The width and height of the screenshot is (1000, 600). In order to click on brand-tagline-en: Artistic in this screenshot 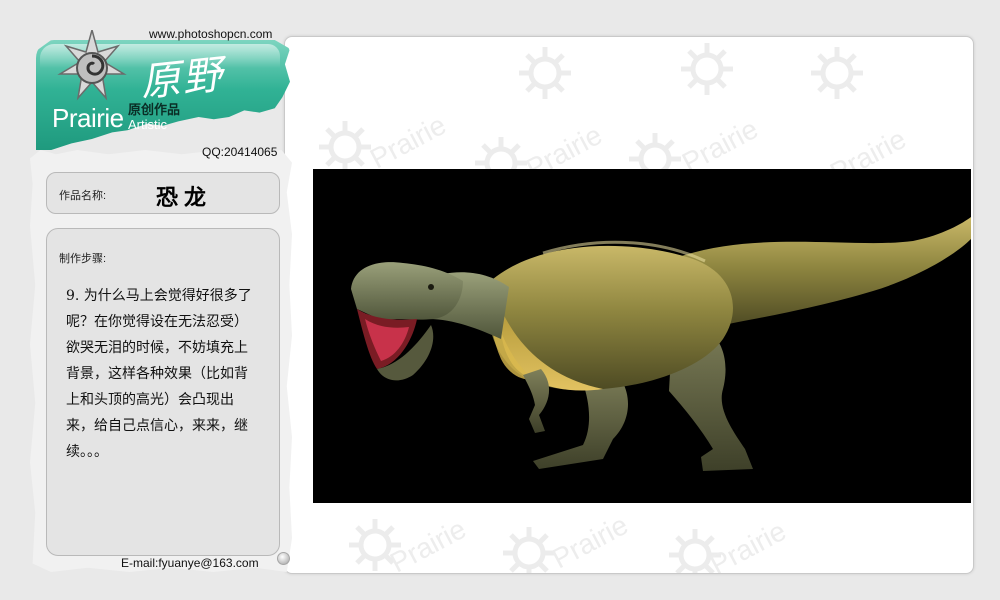, I will do `click(147, 124)`.